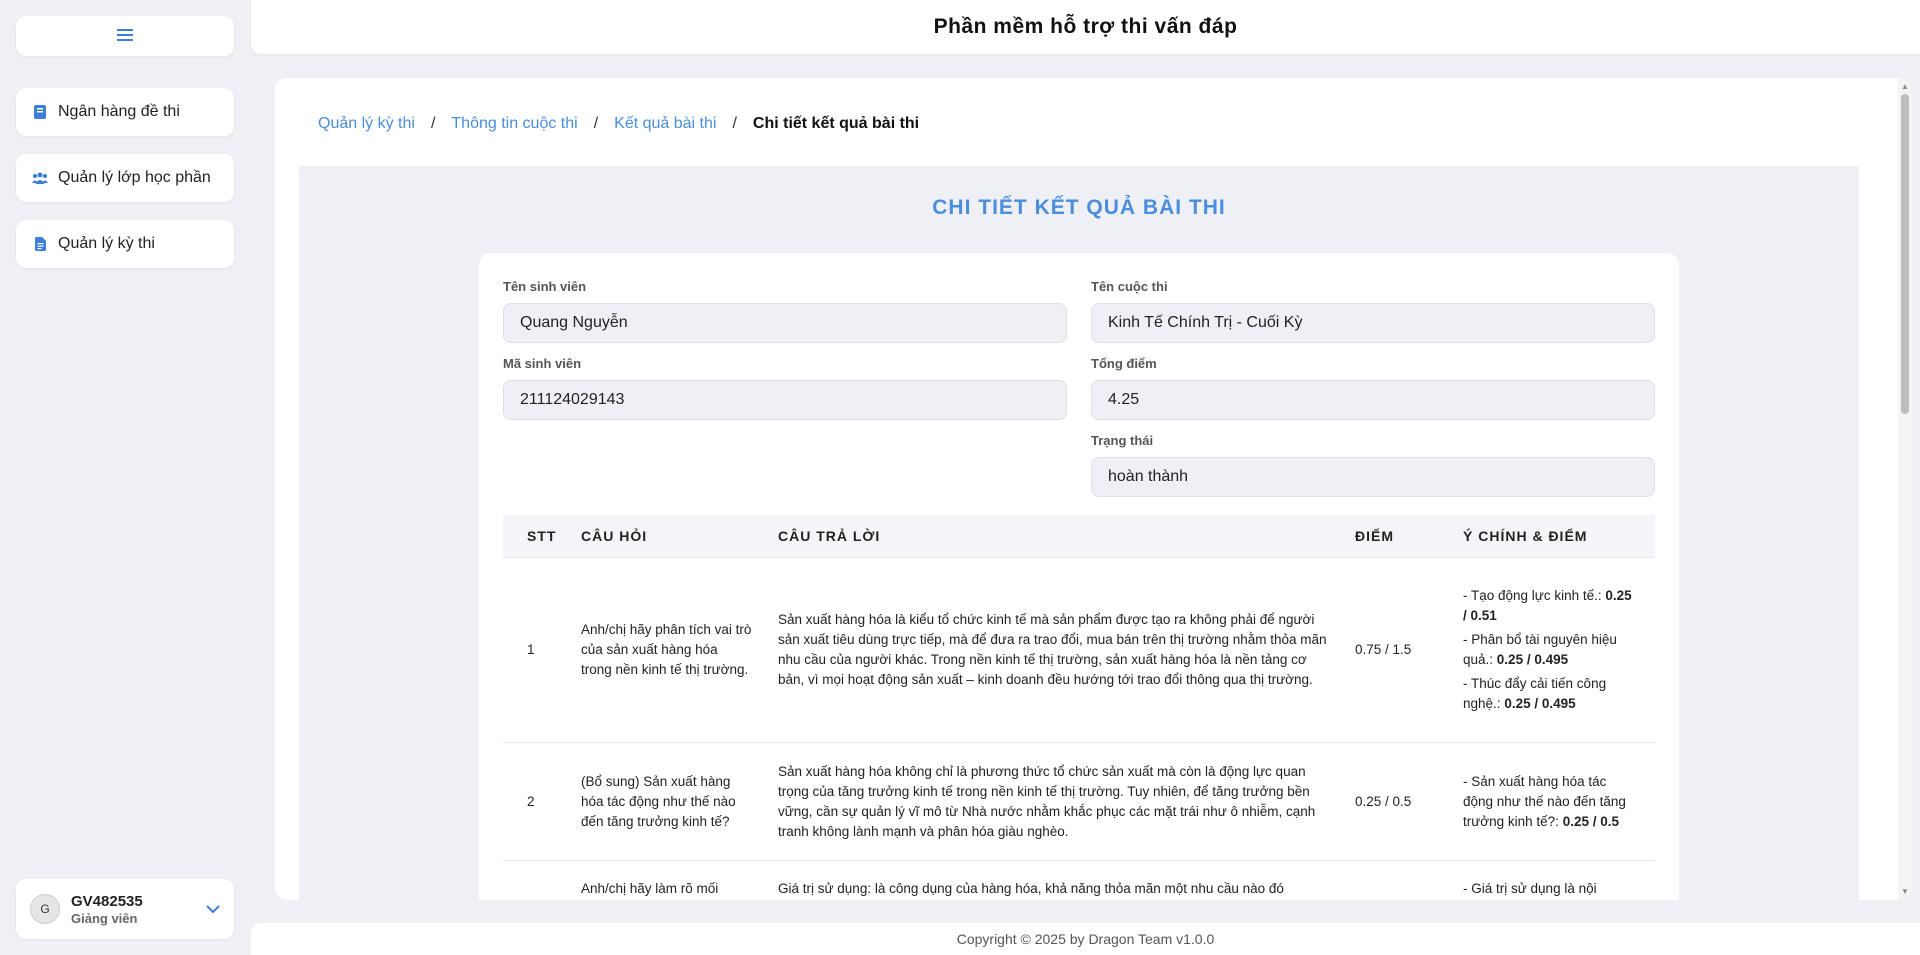  What do you see at coordinates (829, 536) in the screenshot?
I see `column-header-answer: CÂU TRẢ LỜI` at bounding box center [829, 536].